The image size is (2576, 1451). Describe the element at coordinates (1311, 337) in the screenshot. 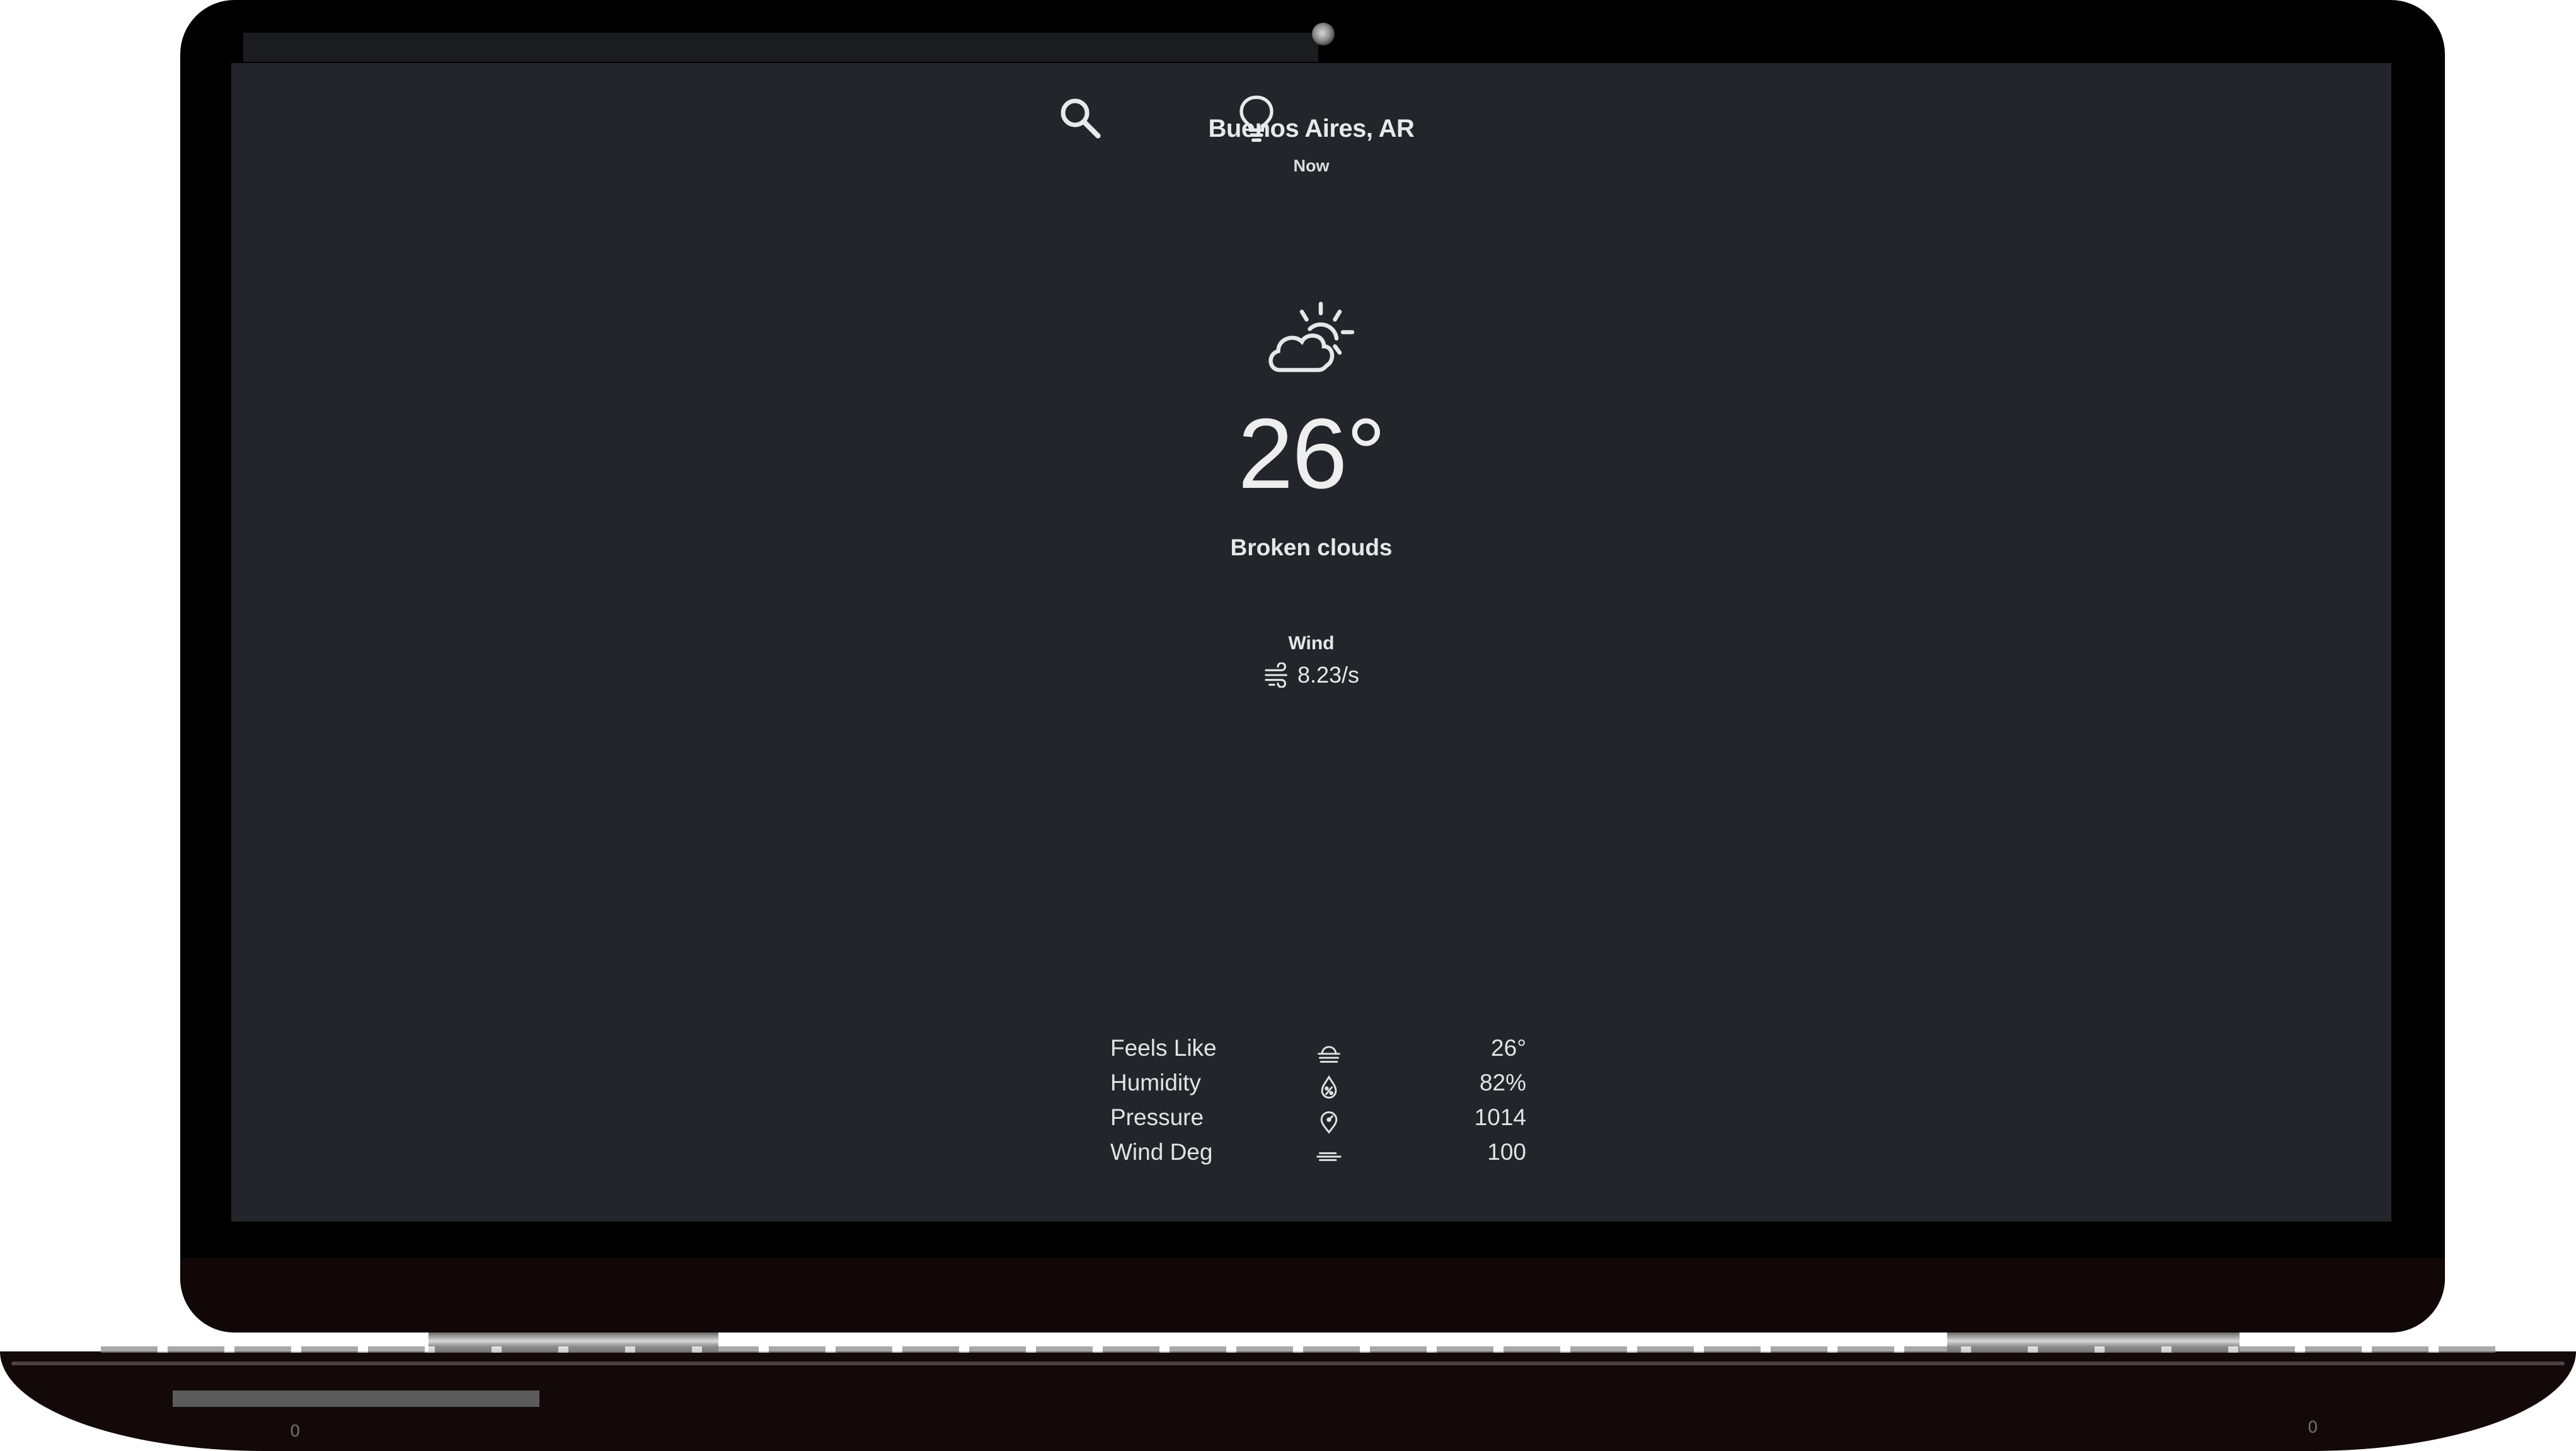

I see `partly-cloudy-sun-icon` at that location.